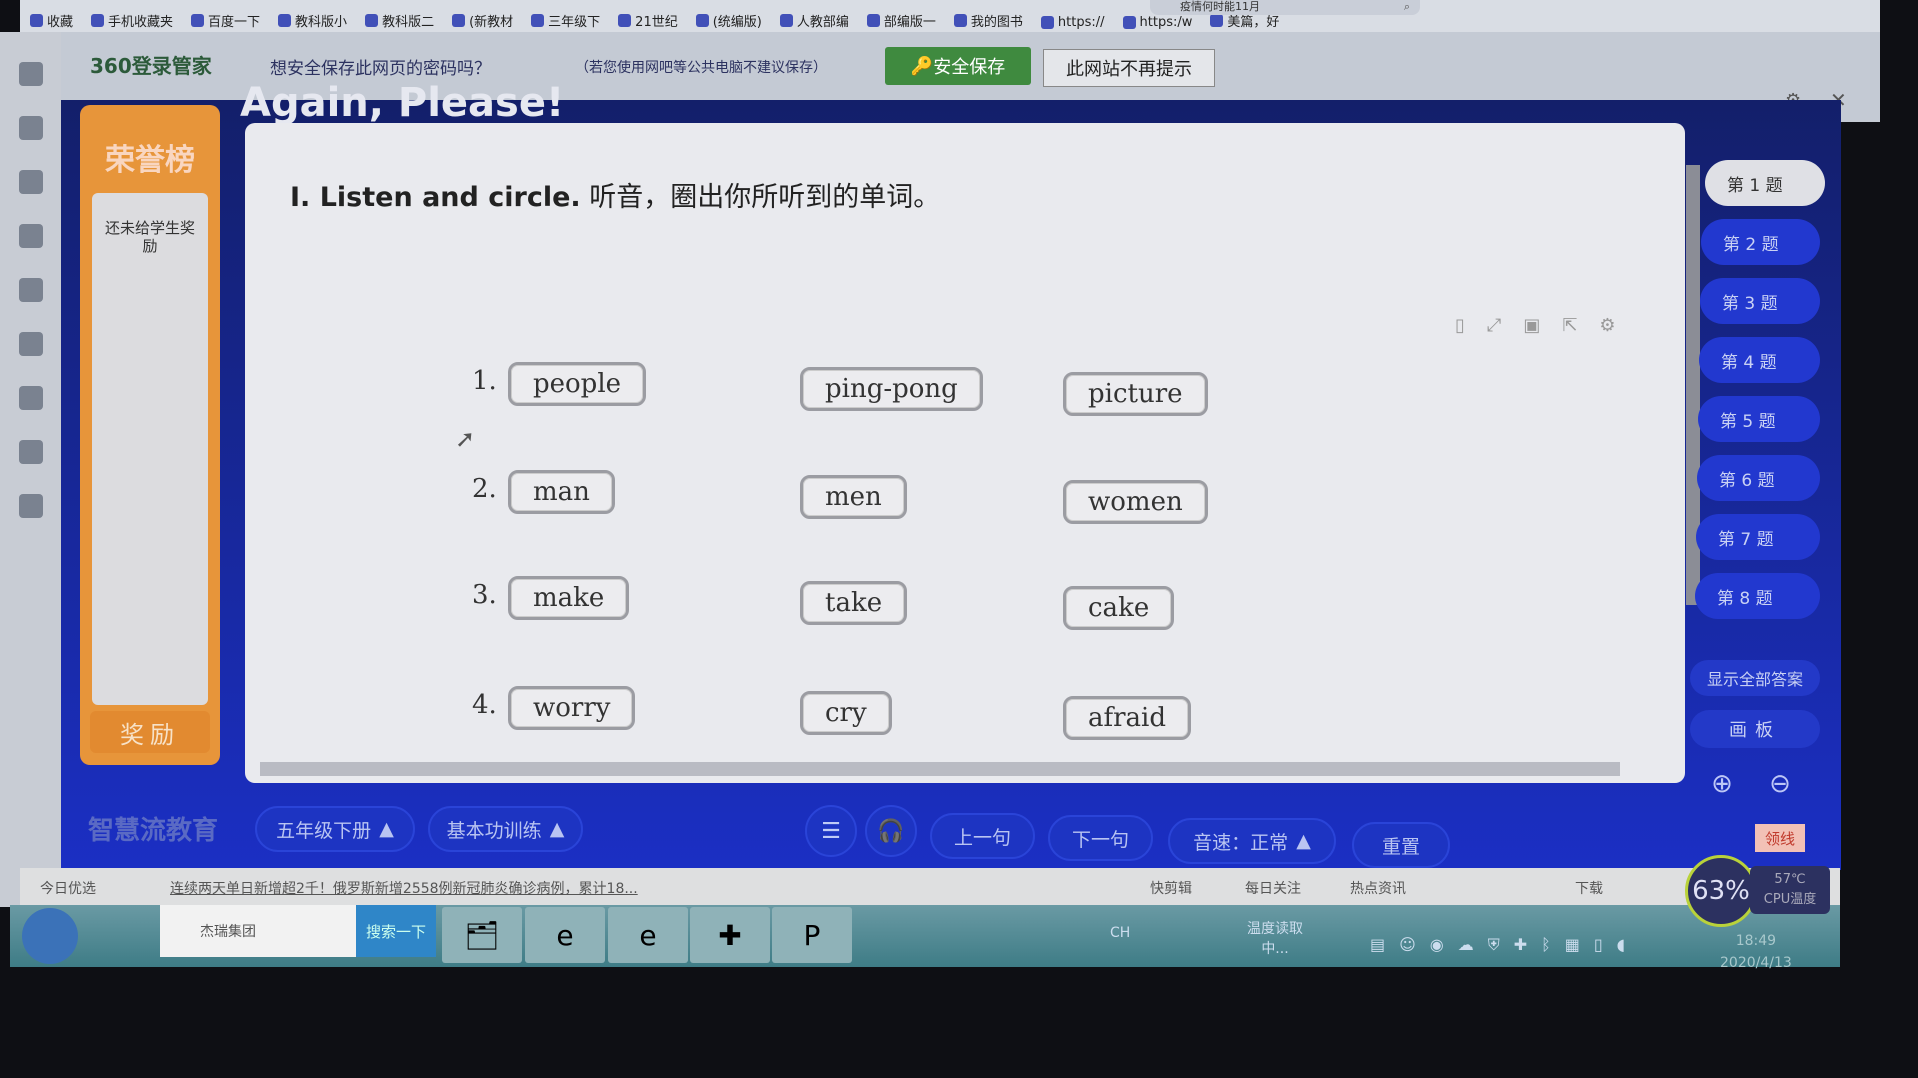 This screenshot has height=1078, width=1918. Describe the element at coordinates (1722, 784) in the screenshot. I see `zoom-in-icon: ⊕` at that location.